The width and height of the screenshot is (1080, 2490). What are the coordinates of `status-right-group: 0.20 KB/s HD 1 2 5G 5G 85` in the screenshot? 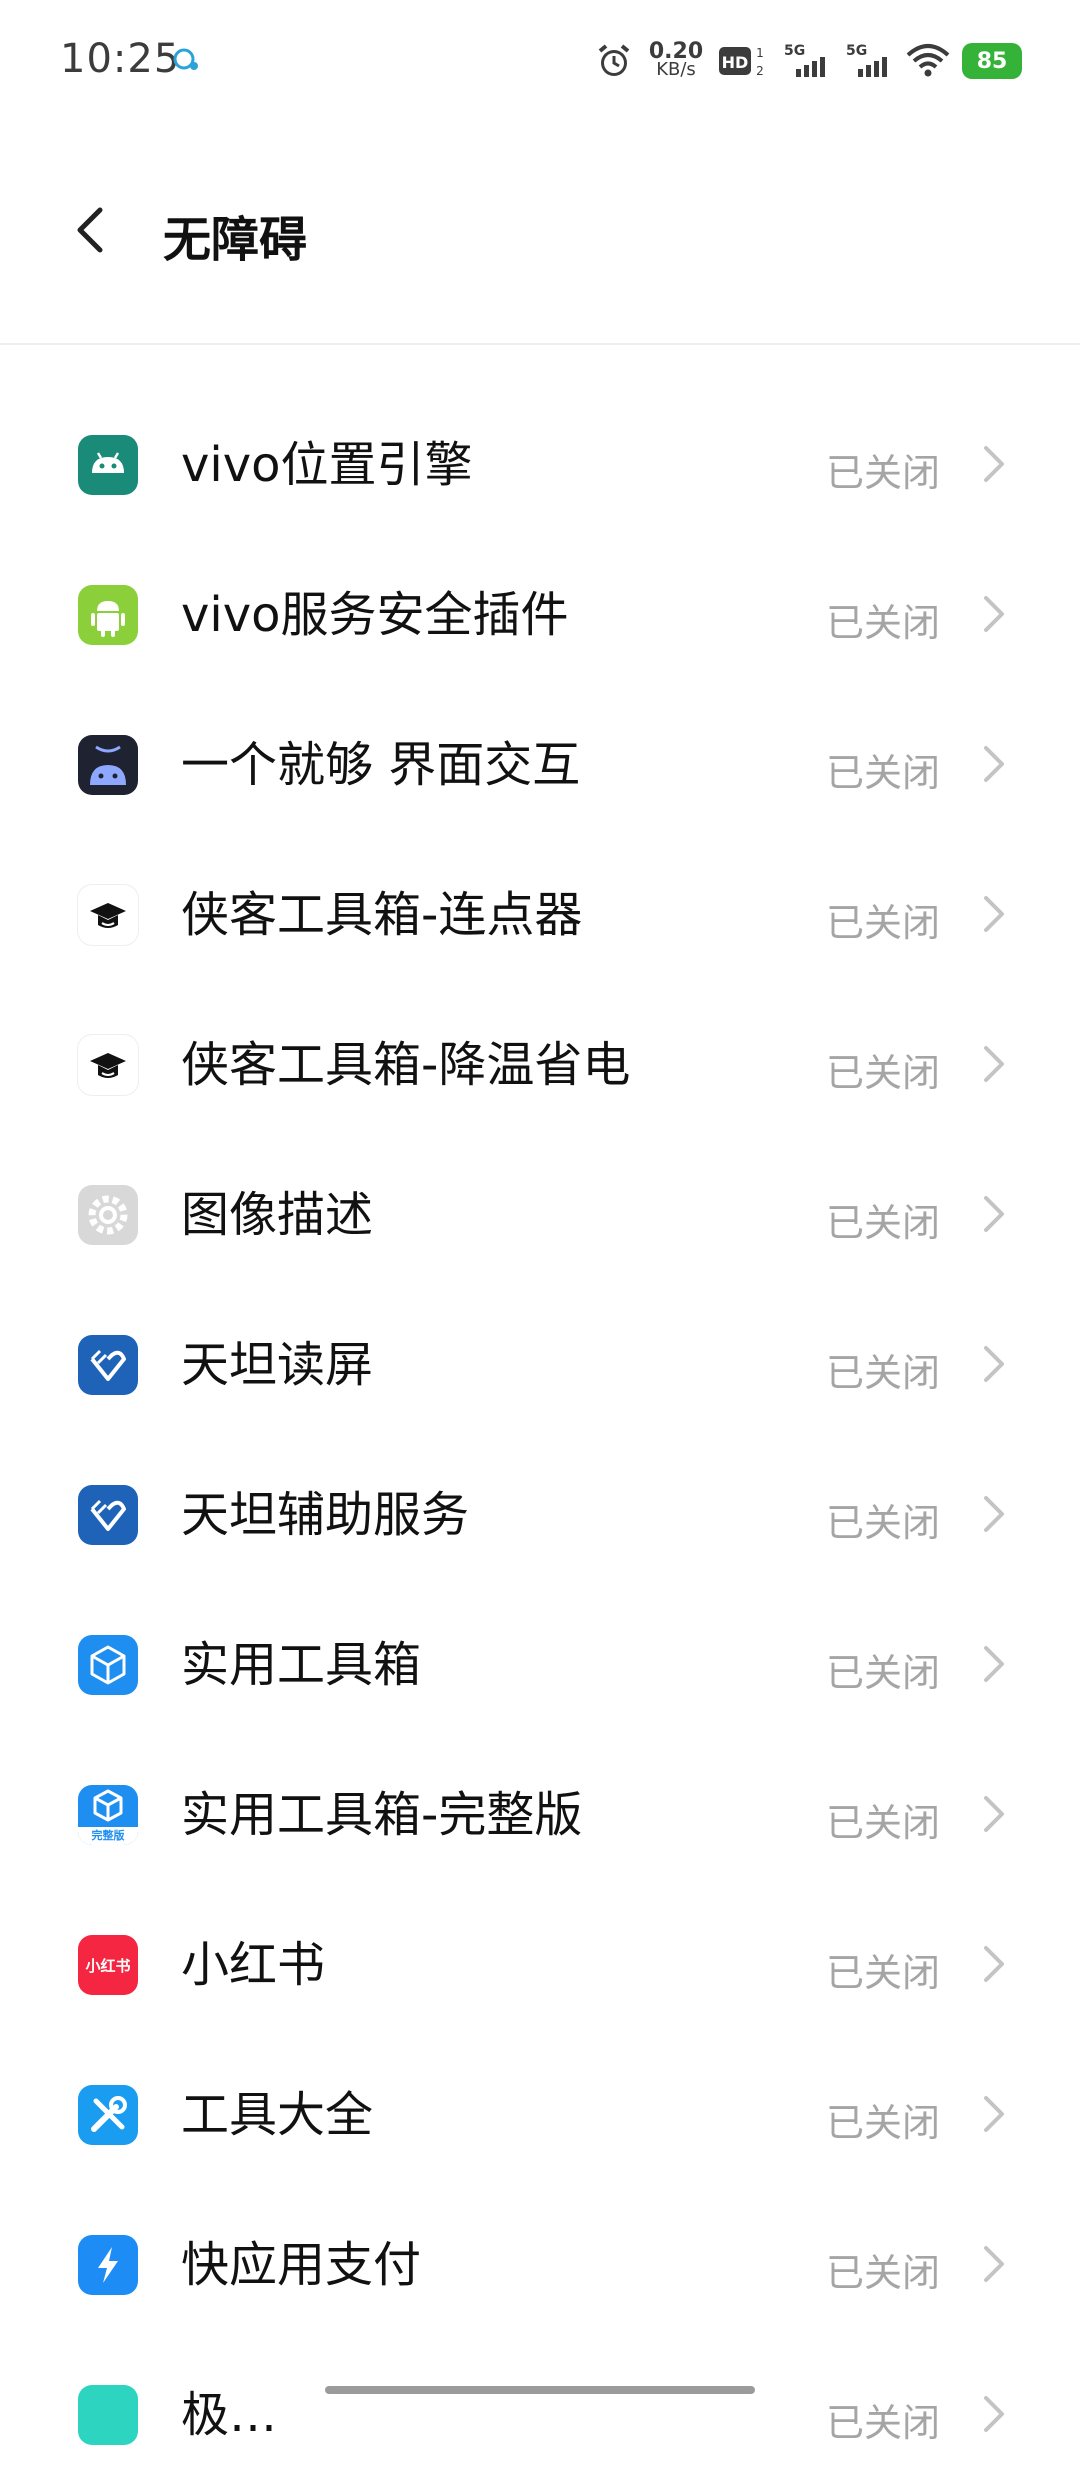 It's located at (807, 61).